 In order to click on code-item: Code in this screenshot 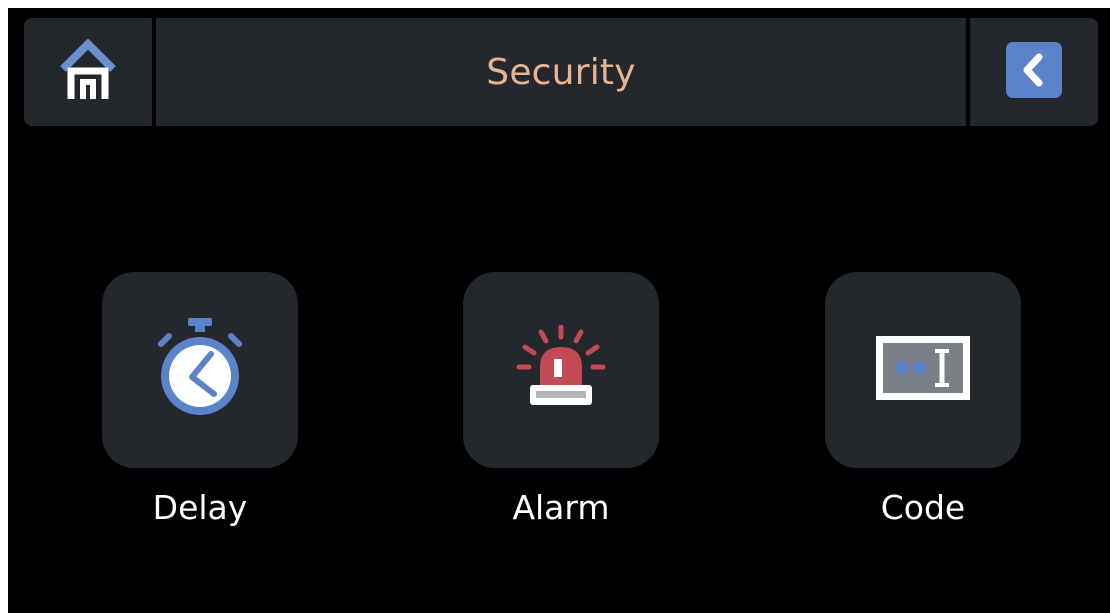, I will do `click(923, 399)`.